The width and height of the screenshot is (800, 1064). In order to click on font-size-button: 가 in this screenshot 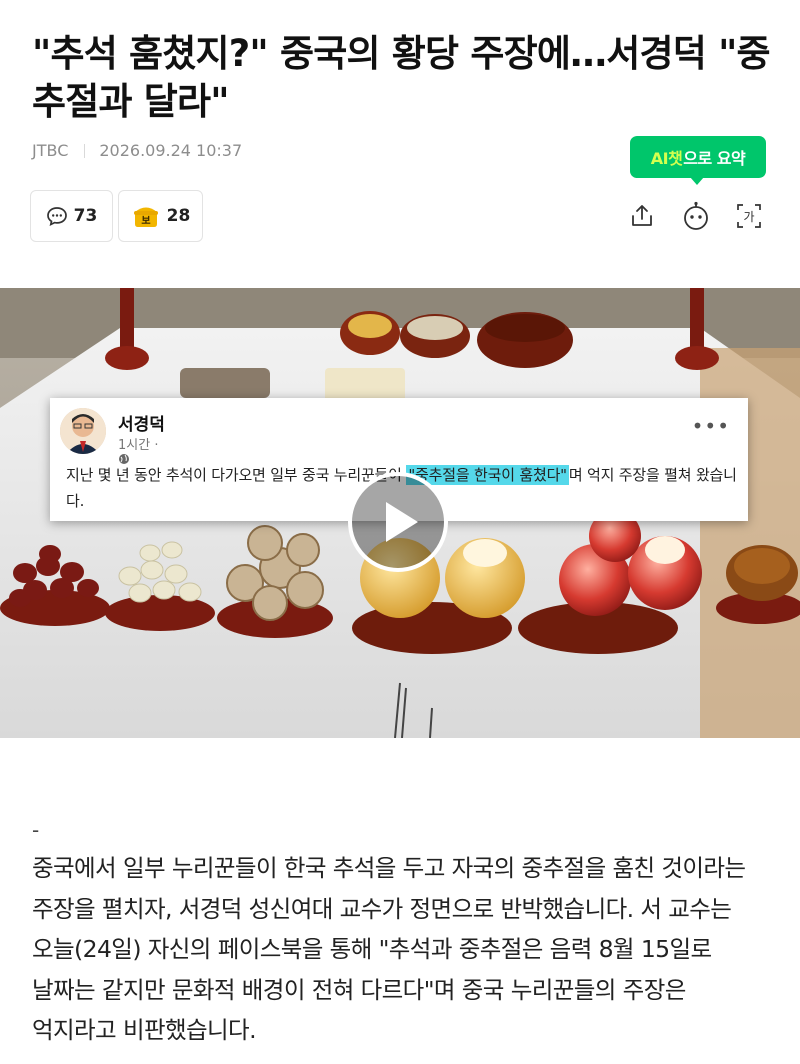, I will do `click(749, 216)`.